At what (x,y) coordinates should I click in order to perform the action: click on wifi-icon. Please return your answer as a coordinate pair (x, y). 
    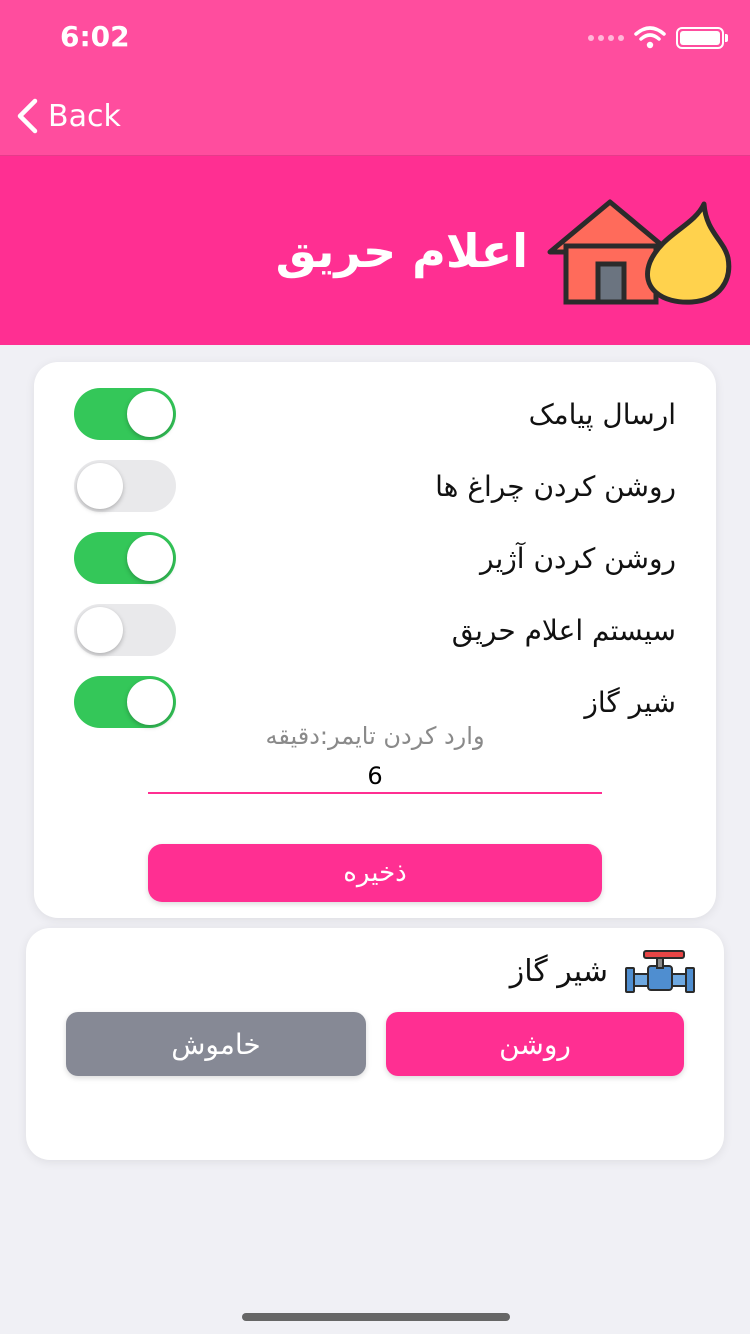
    Looking at the image, I should click on (650, 37).